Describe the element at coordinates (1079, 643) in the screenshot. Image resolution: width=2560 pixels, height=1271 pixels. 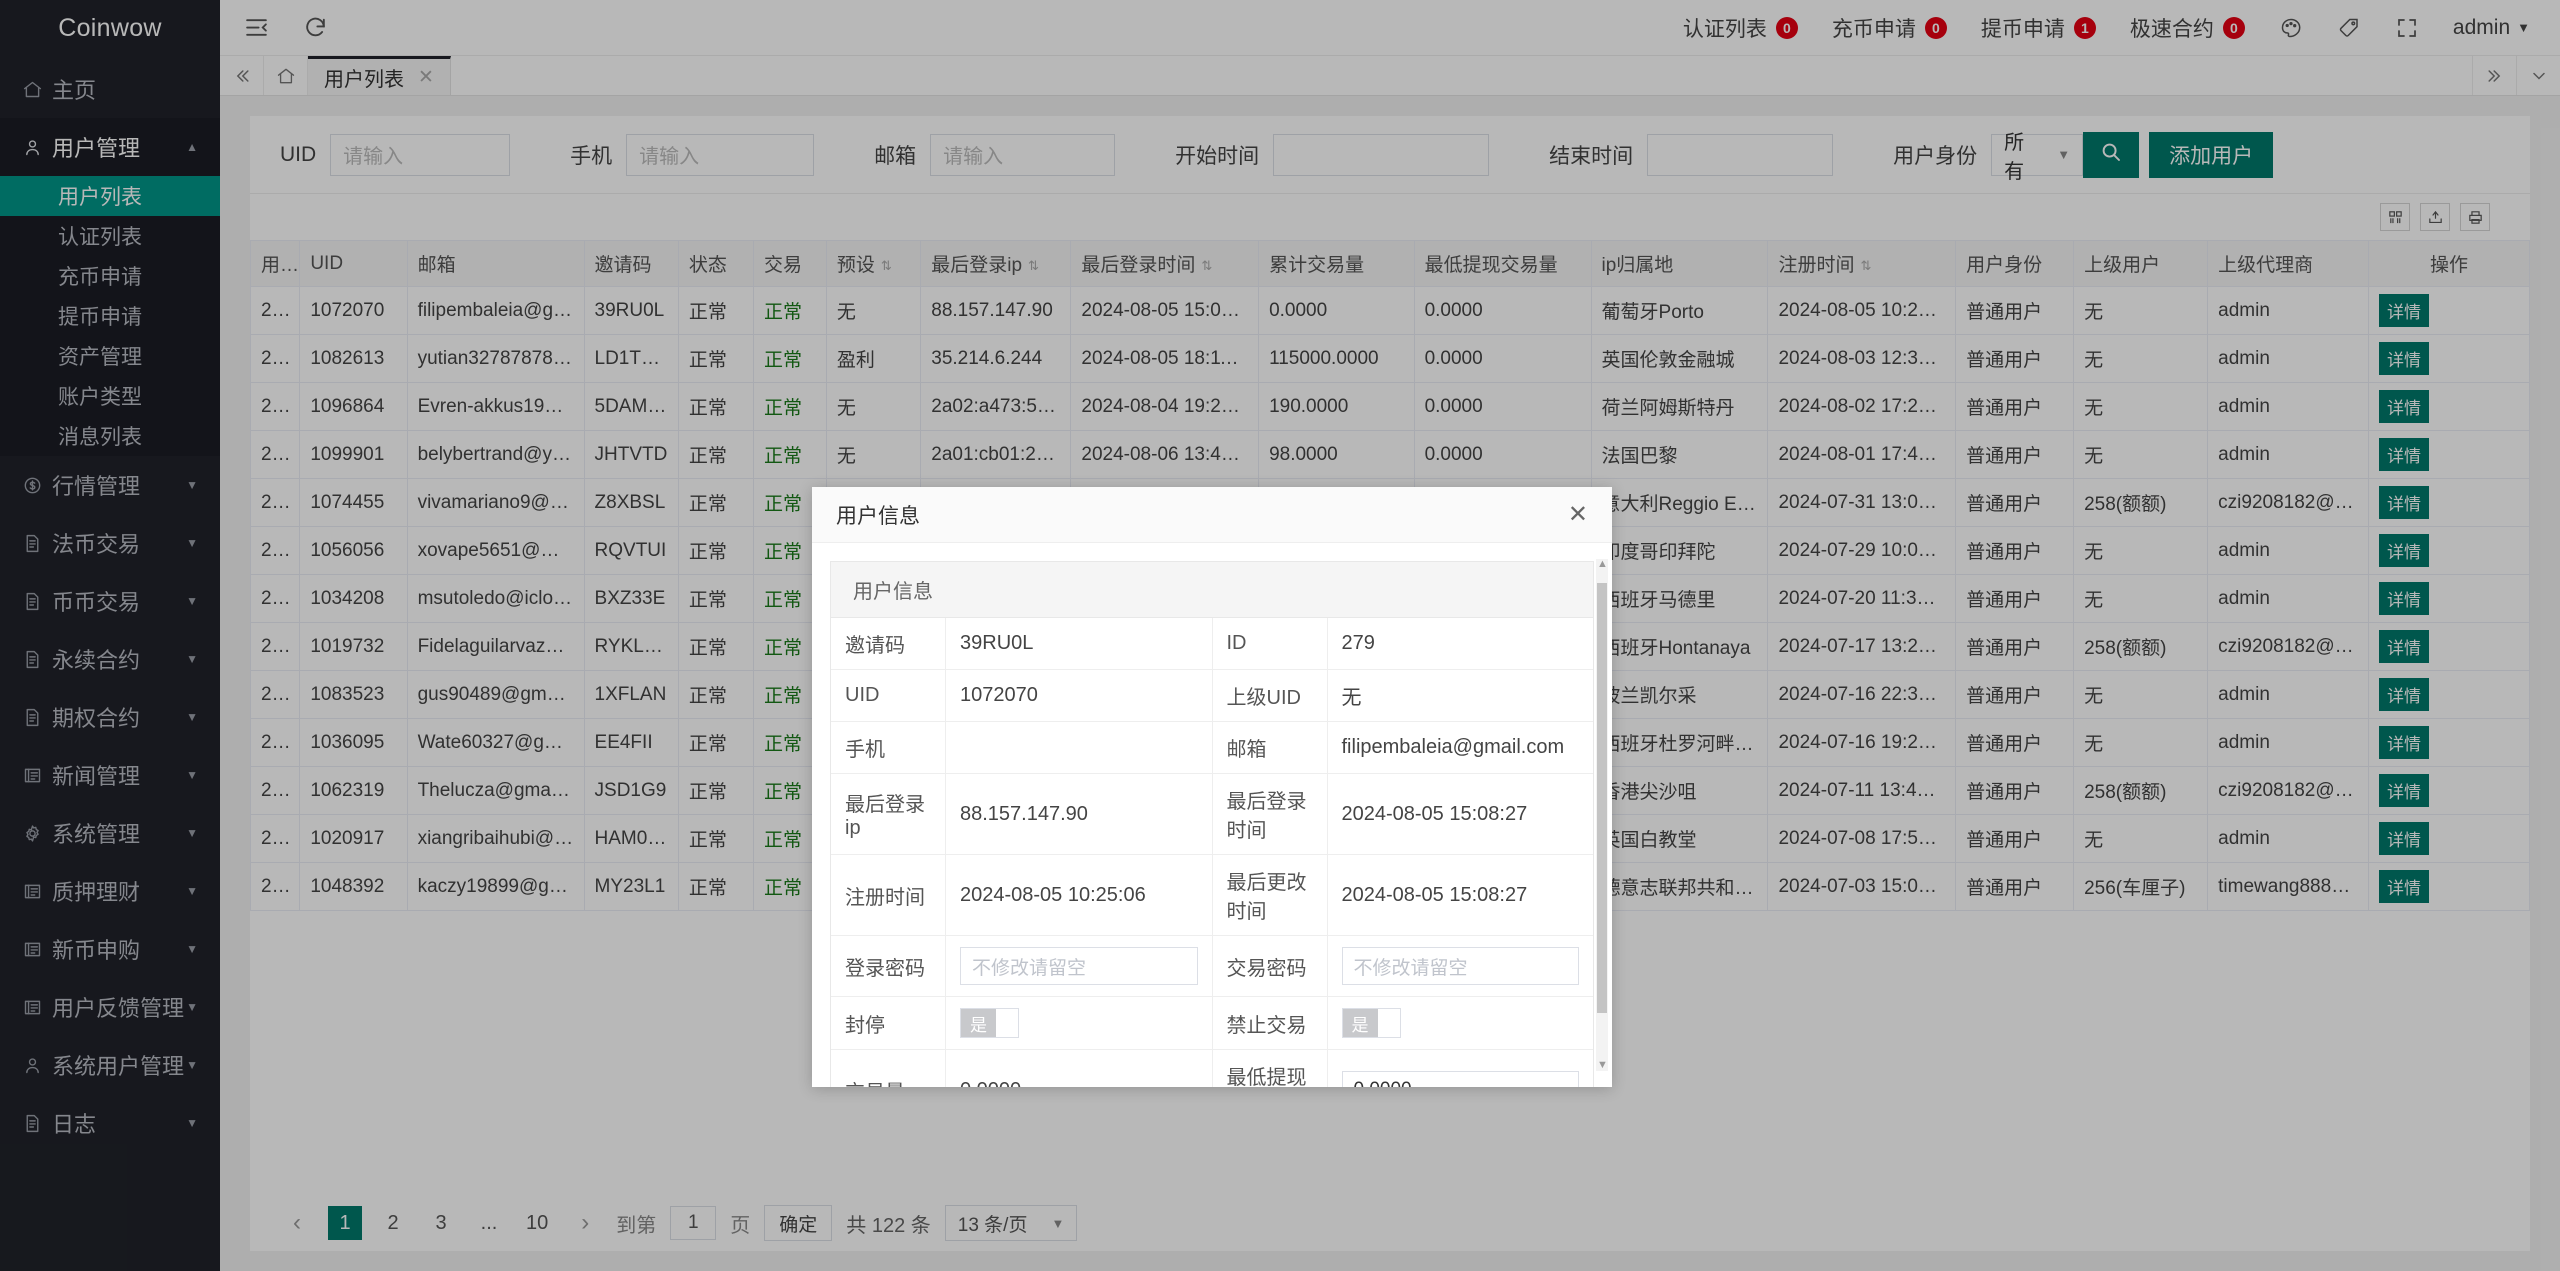
I see `value-invite-code: 39RU0L` at that location.